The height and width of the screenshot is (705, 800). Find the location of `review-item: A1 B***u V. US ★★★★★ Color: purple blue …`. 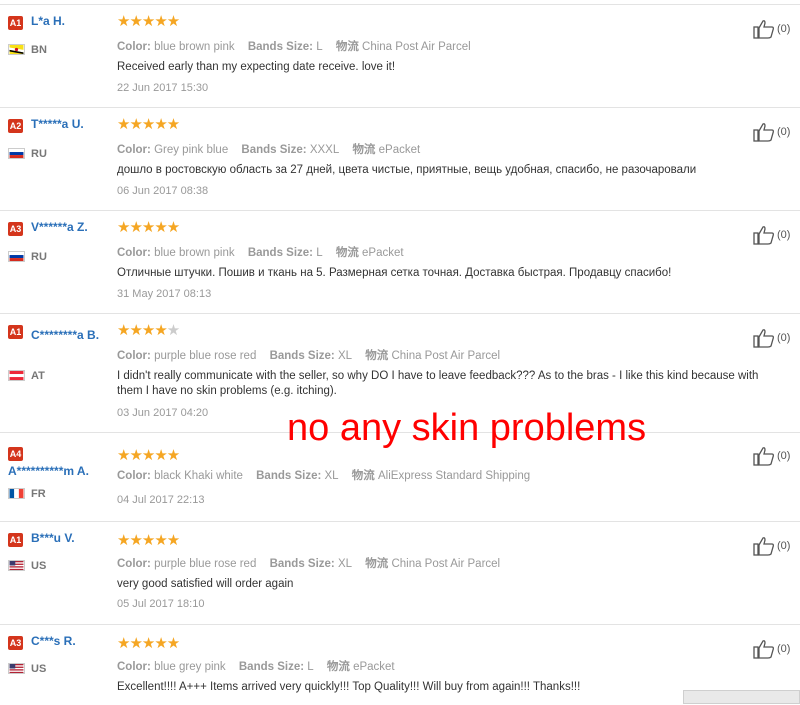

review-item: A1 B***u V. US ★★★★★ Color: purple blue … is located at coordinates (400, 573).